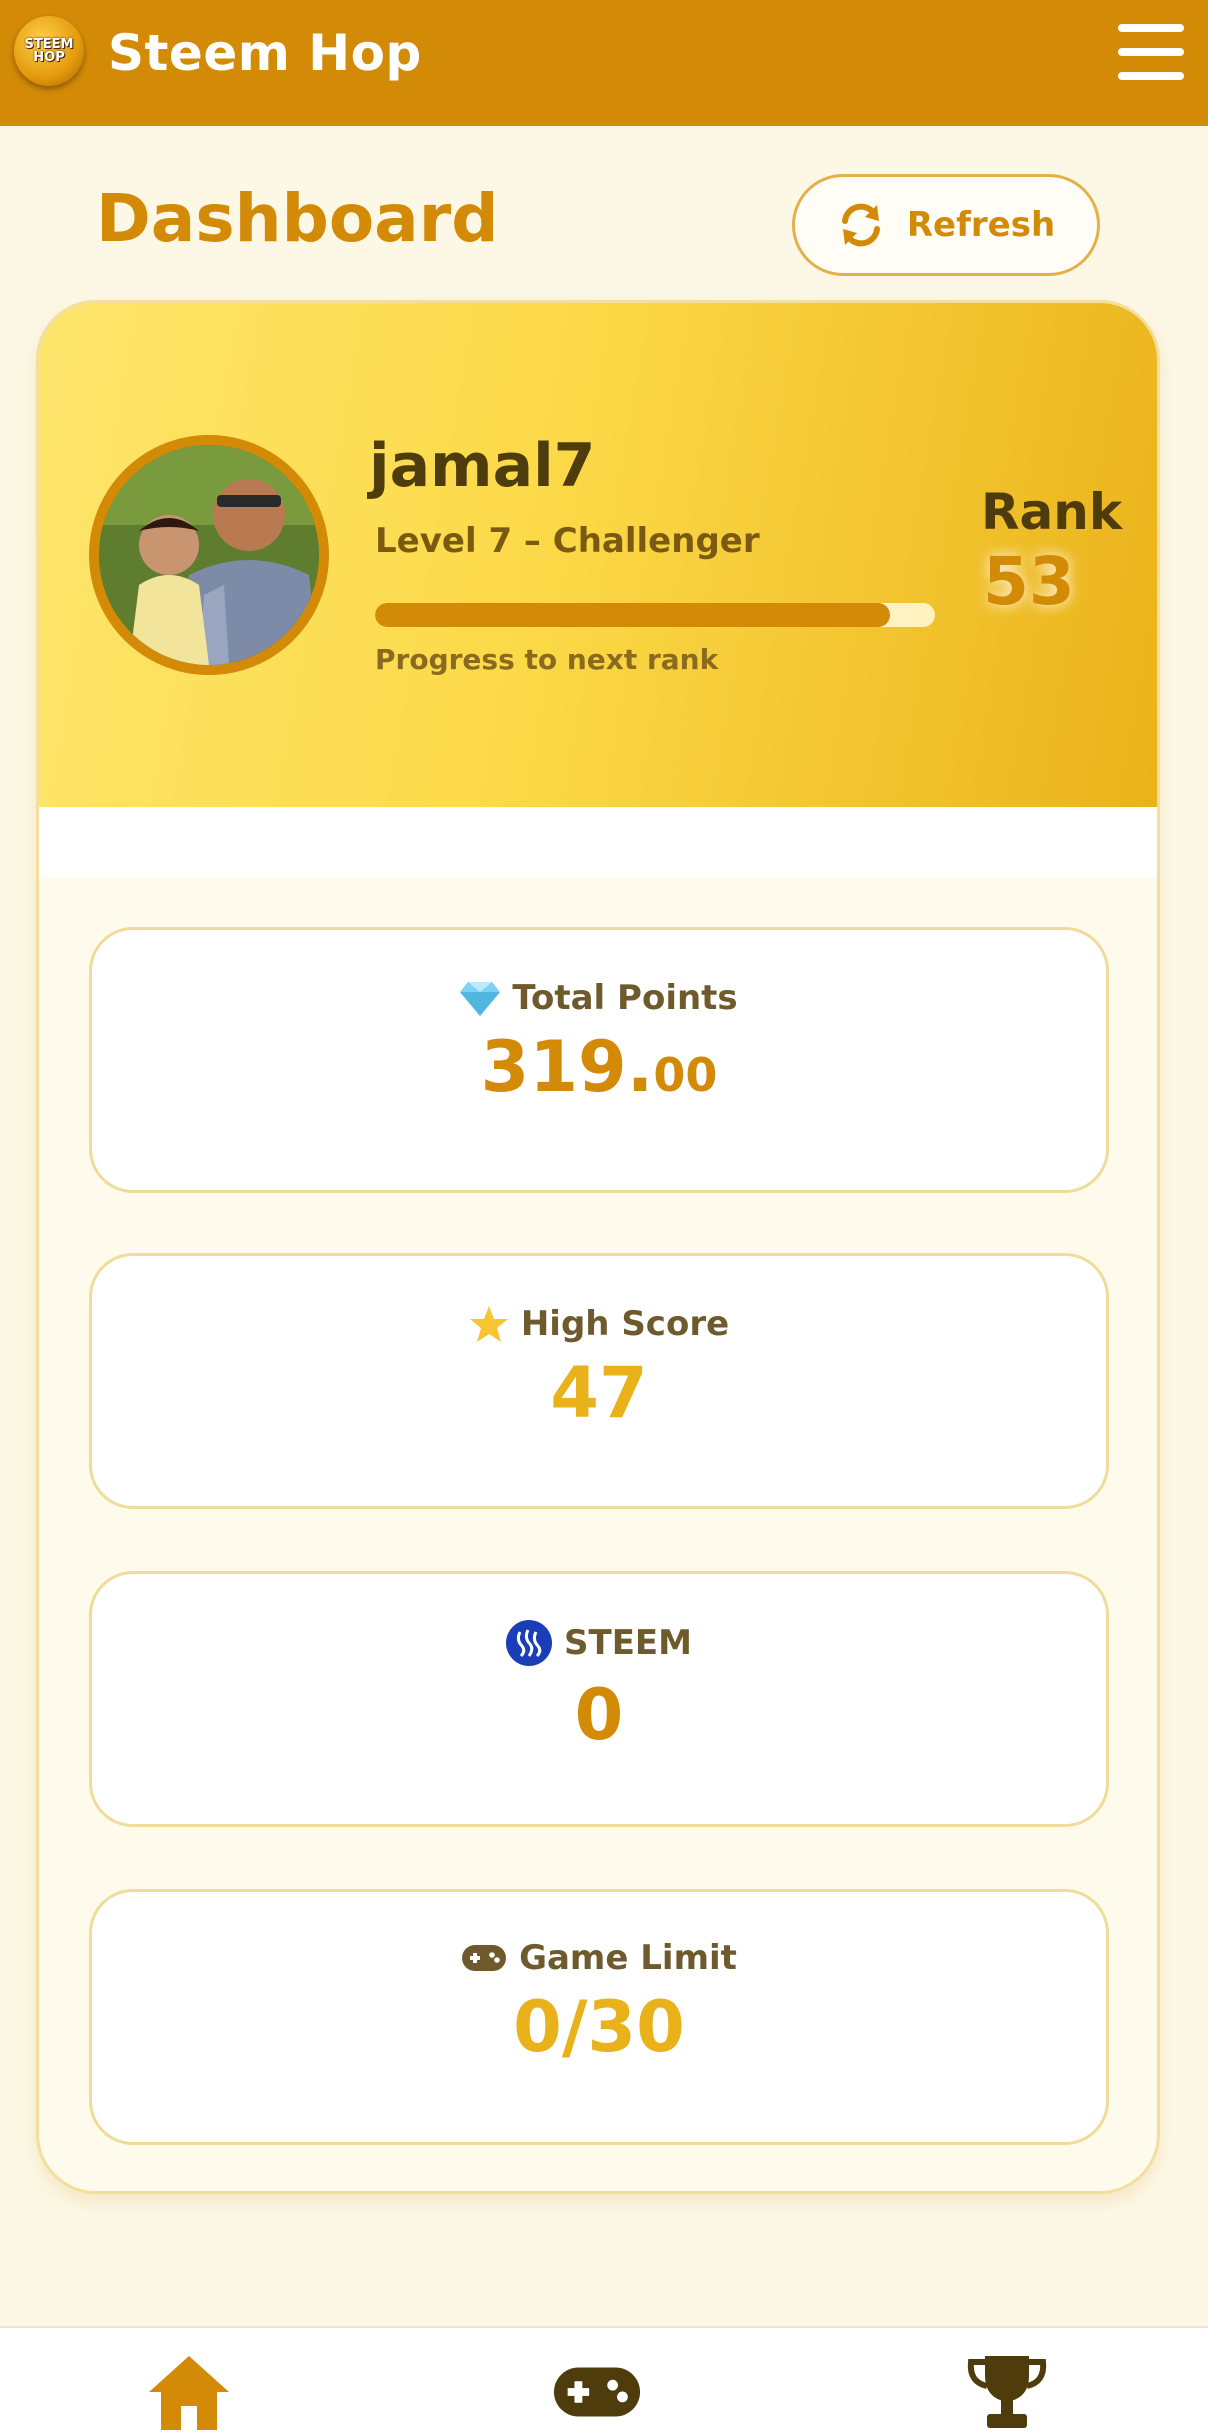 The image size is (1208, 2433). Describe the element at coordinates (599, 2027) in the screenshot. I see `game-limit-value: 0/30` at that location.